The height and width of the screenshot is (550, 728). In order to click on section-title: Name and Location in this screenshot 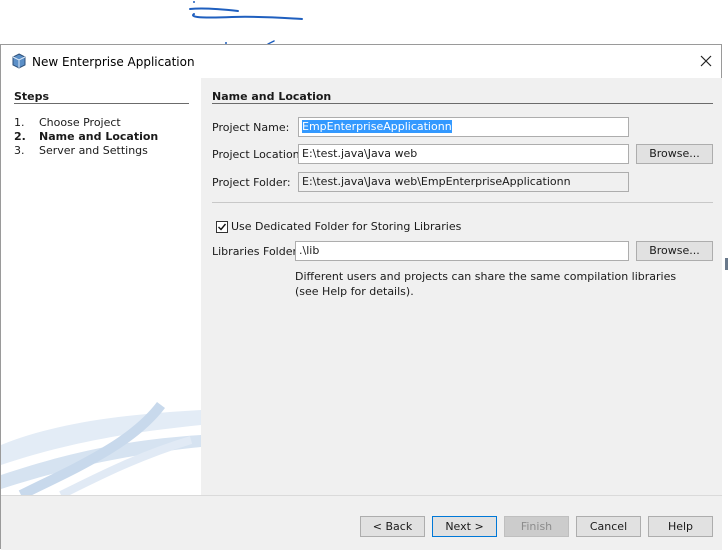, I will do `click(272, 96)`.